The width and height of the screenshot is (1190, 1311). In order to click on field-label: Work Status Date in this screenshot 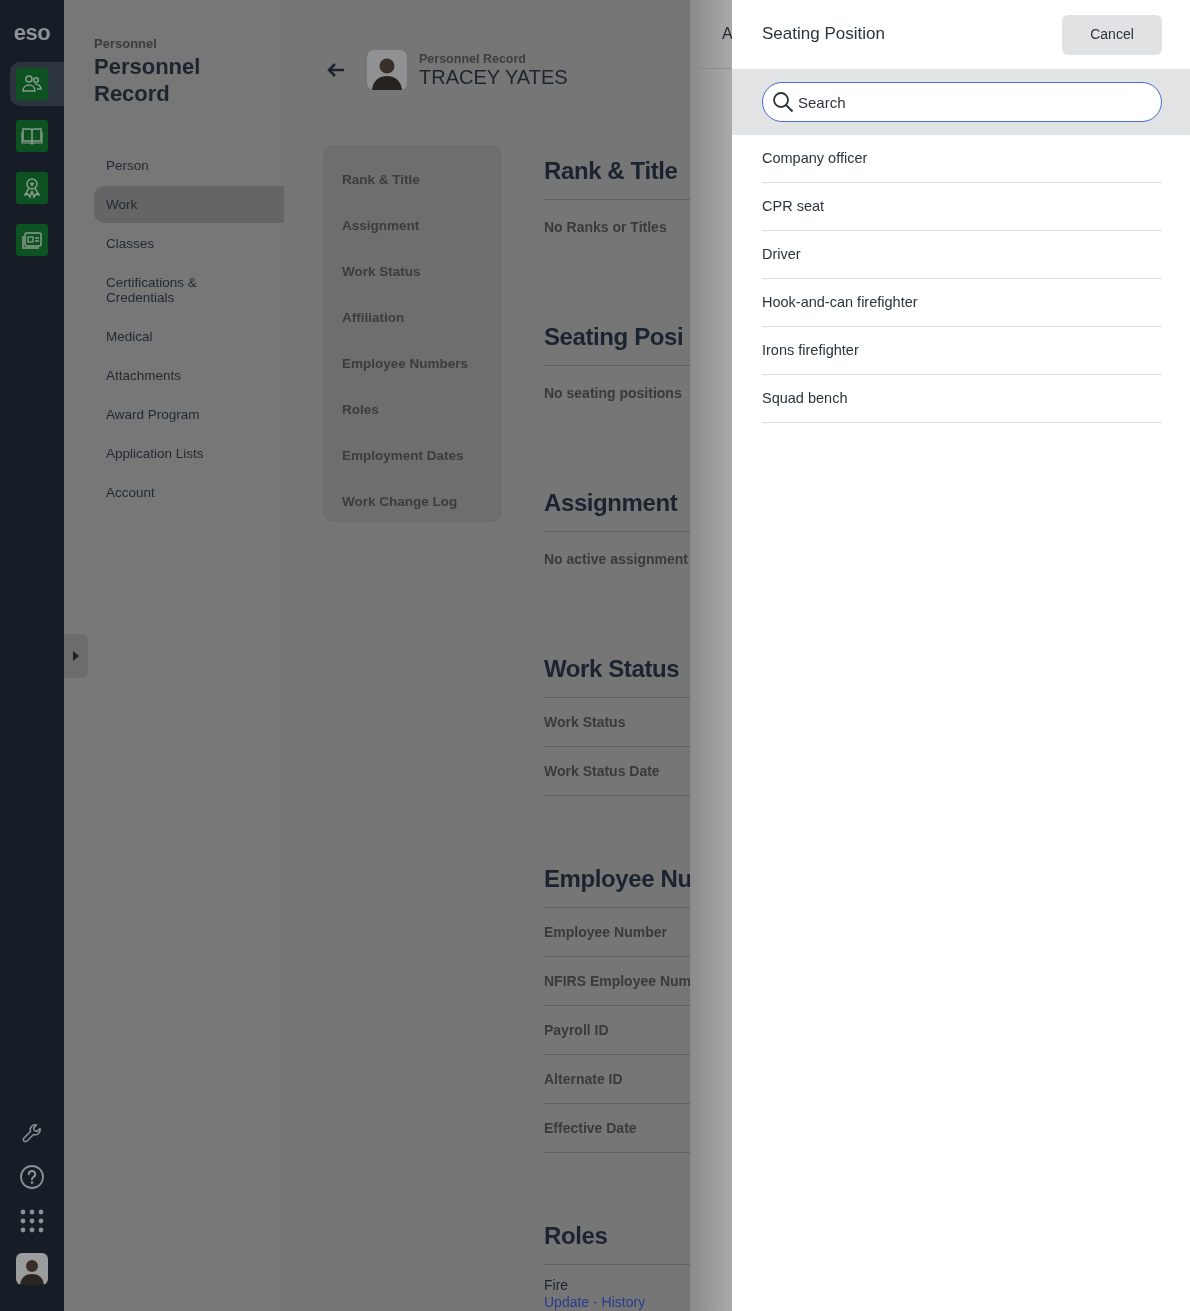, I will do `click(602, 771)`.